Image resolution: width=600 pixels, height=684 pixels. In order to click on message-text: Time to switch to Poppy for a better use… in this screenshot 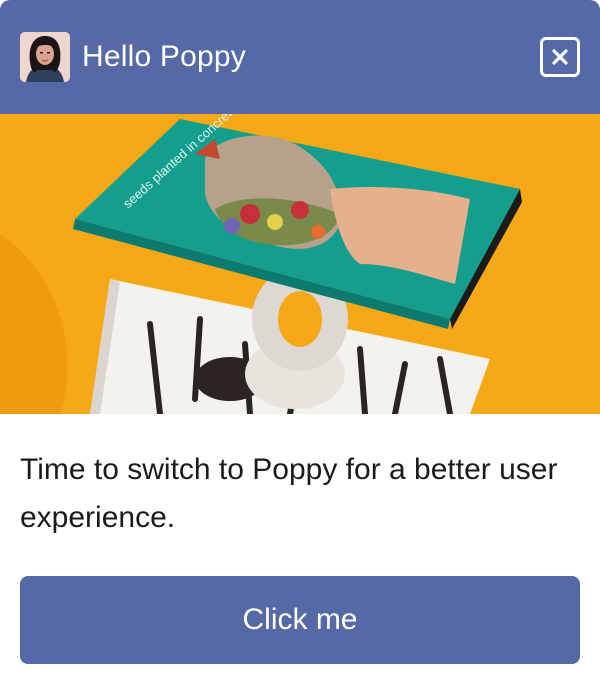, I will do `click(289, 493)`.